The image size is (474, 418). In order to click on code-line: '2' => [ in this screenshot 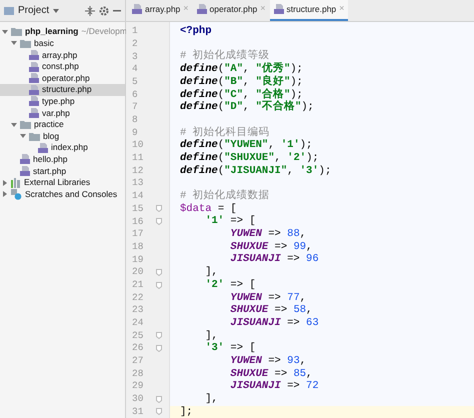, I will do `click(230, 285)`.